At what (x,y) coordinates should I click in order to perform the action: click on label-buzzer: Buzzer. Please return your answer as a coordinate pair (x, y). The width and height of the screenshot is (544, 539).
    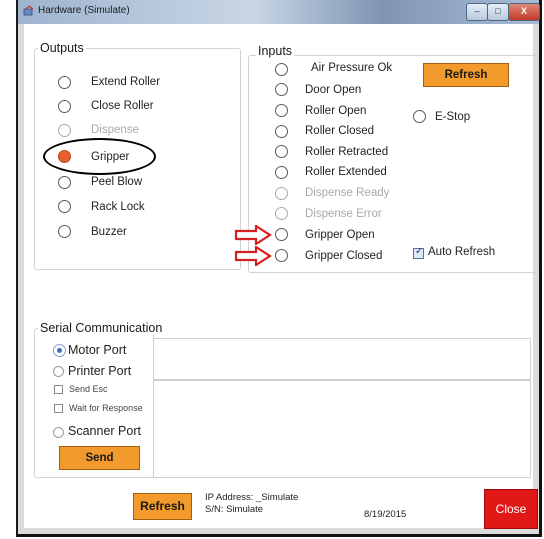
    Looking at the image, I should click on (109, 232).